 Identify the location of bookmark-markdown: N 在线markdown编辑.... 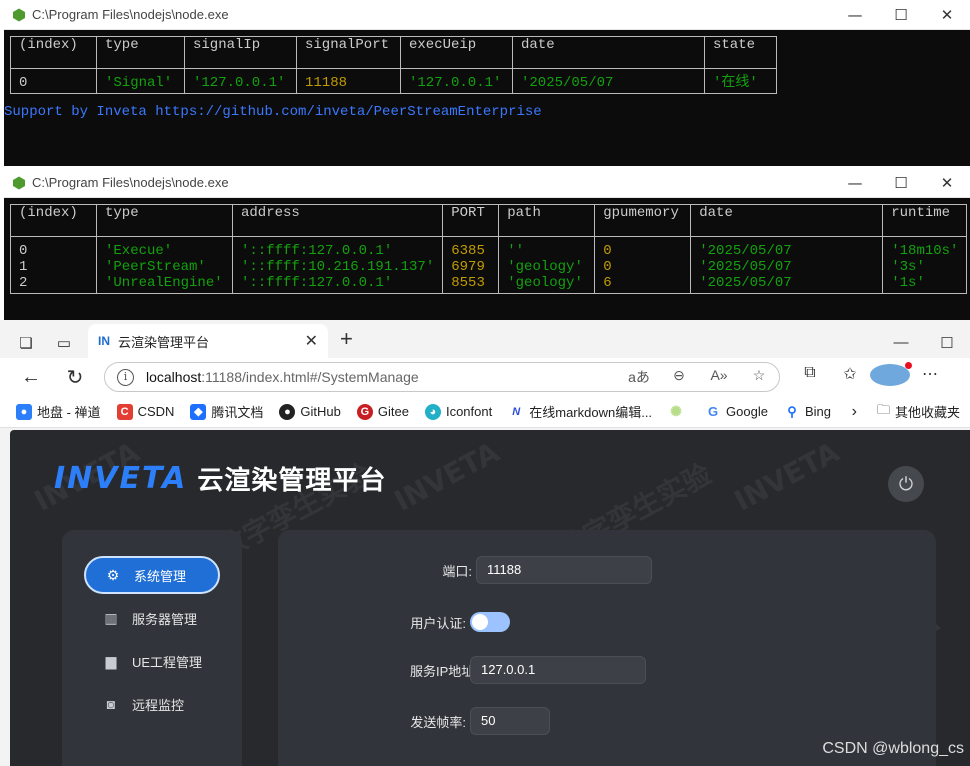
(580, 411).